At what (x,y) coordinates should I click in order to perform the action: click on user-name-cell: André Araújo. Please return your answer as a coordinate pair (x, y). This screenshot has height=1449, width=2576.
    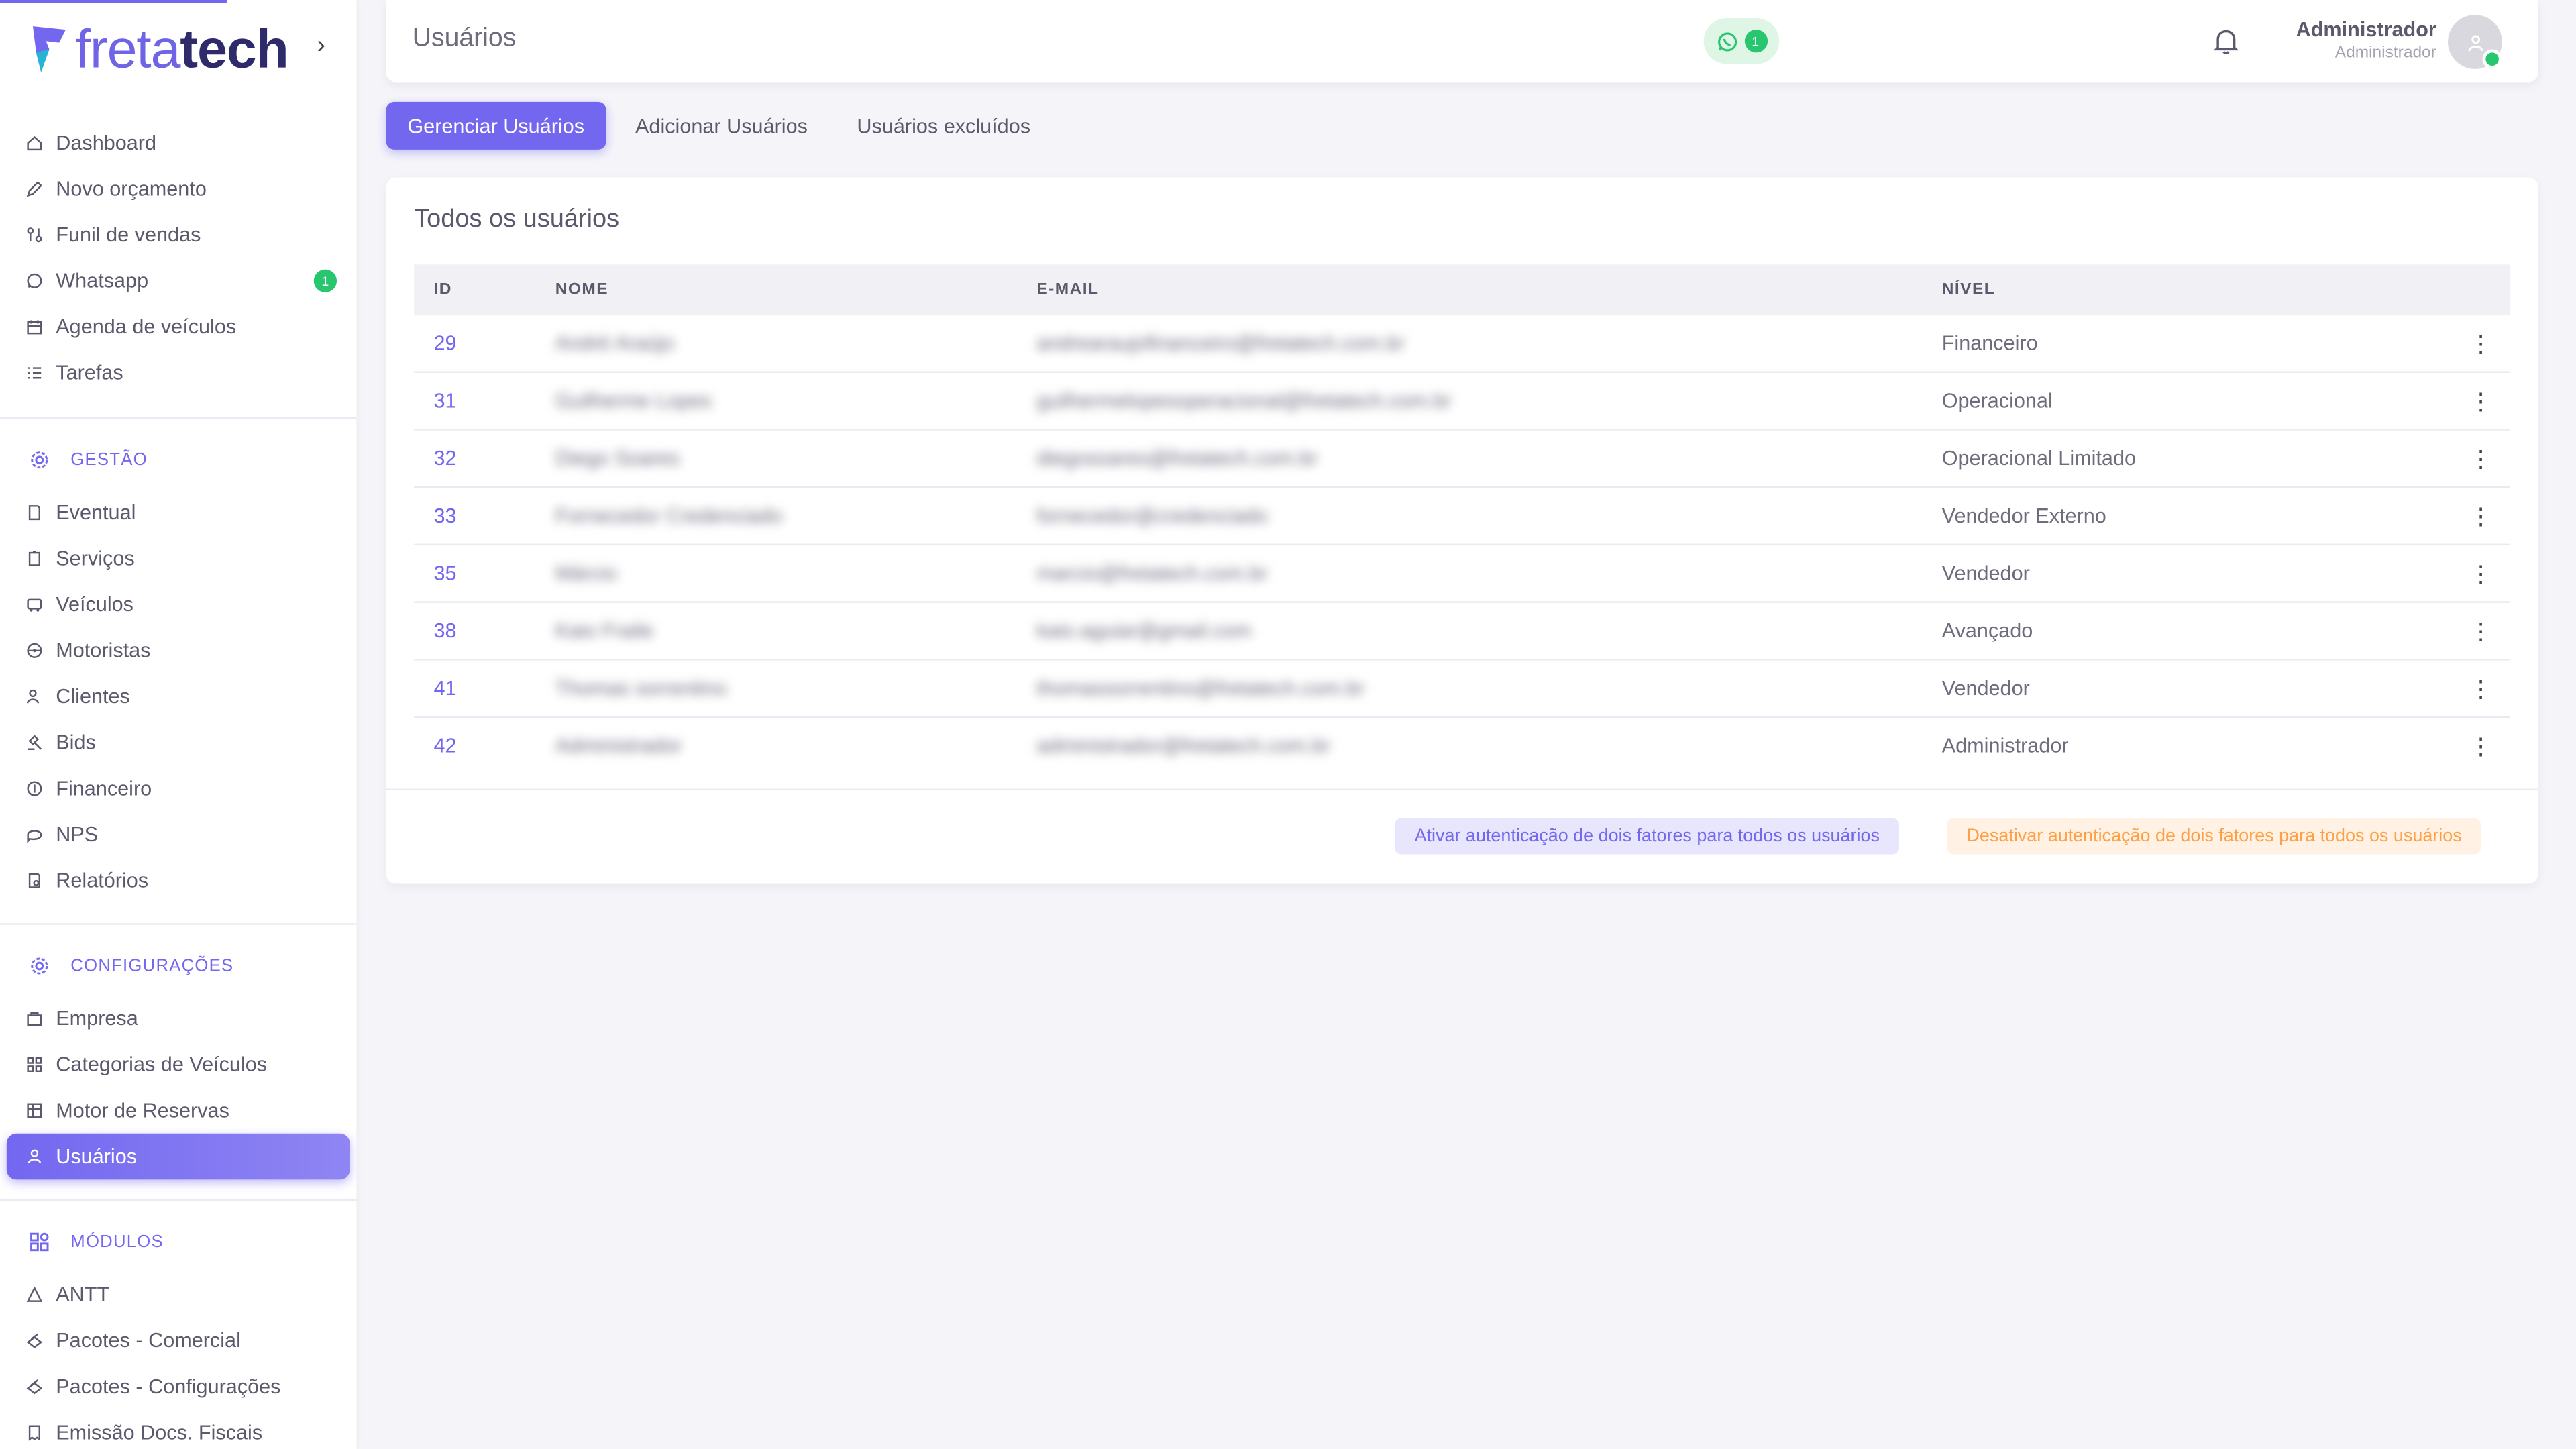
    Looking at the image, I should click on (614, 343).